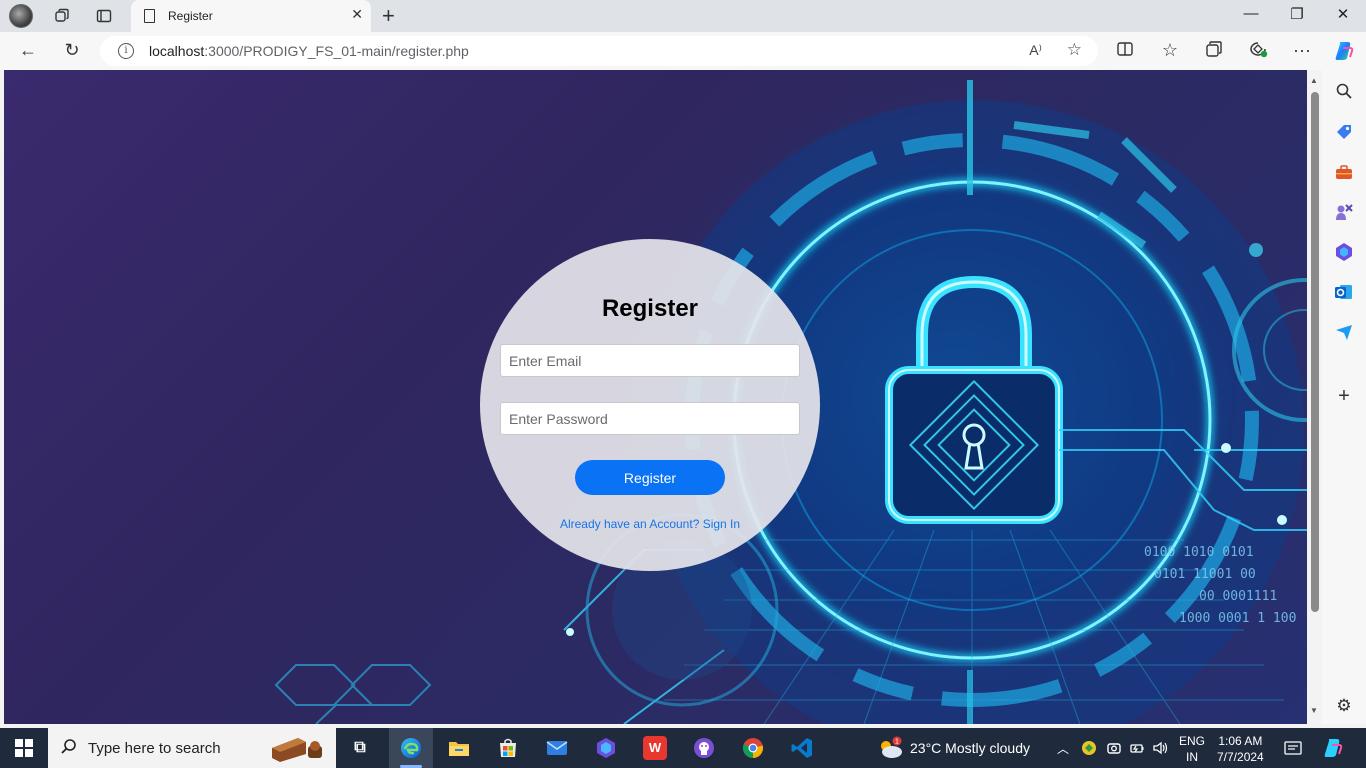 The height and width of the screenshot is (768, 1366). What do you see at coordinates (1258, 51) in the screenshot?
I see `browser-essentials-icon` at bounding box center [1258, 51].